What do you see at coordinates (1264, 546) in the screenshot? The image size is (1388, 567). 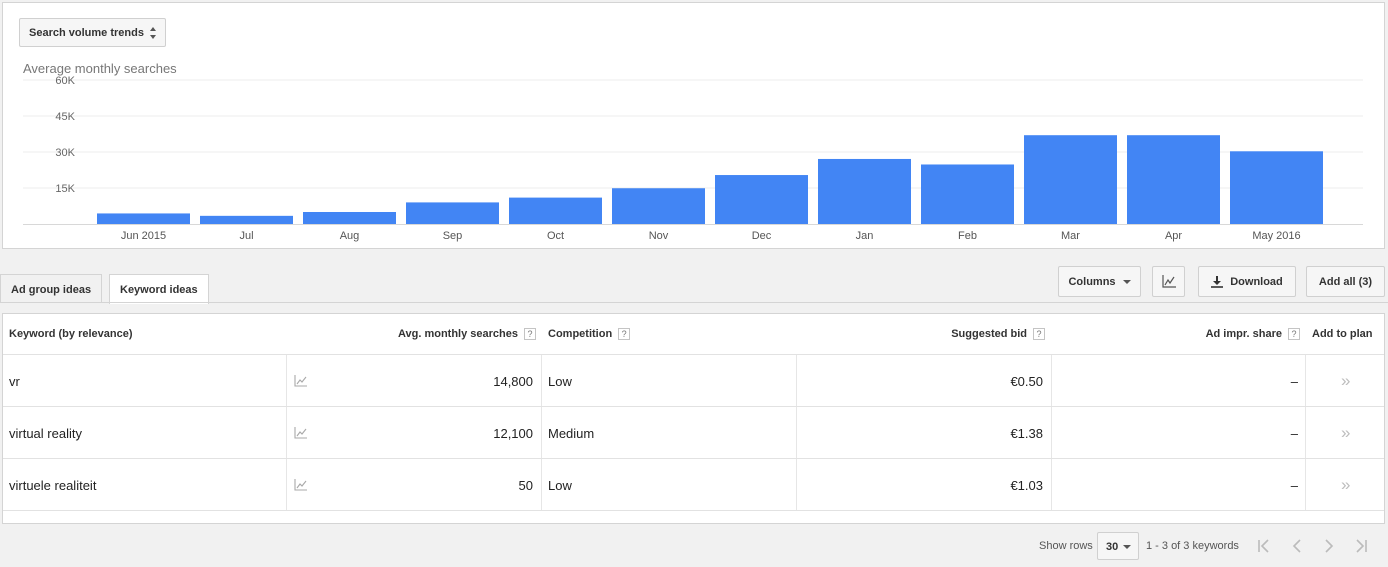 I see `first-page-icon` at bounding box center [1264, 546].